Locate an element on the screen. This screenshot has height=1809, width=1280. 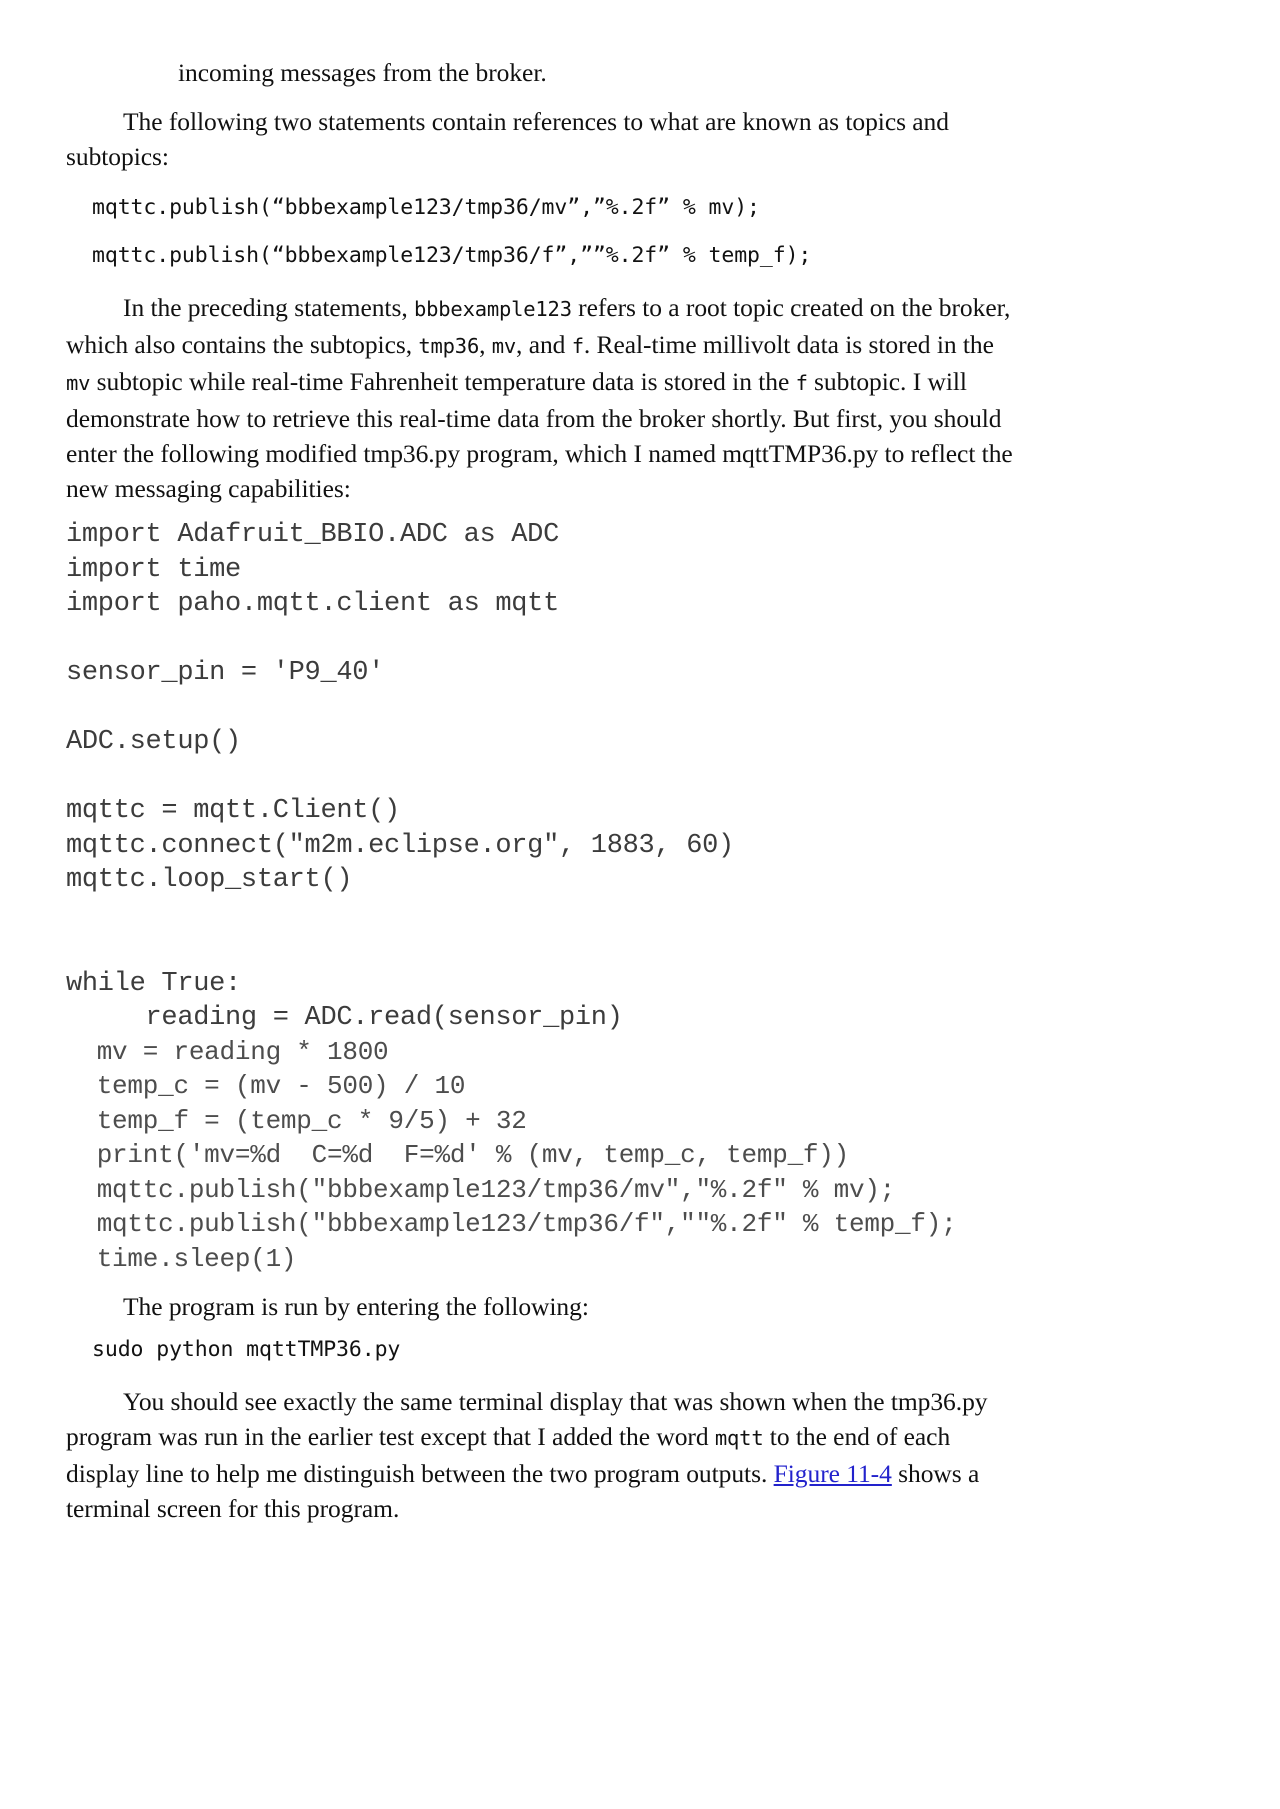
inline-code-mqtt: mqtt is located at coordinates (739, 1438).